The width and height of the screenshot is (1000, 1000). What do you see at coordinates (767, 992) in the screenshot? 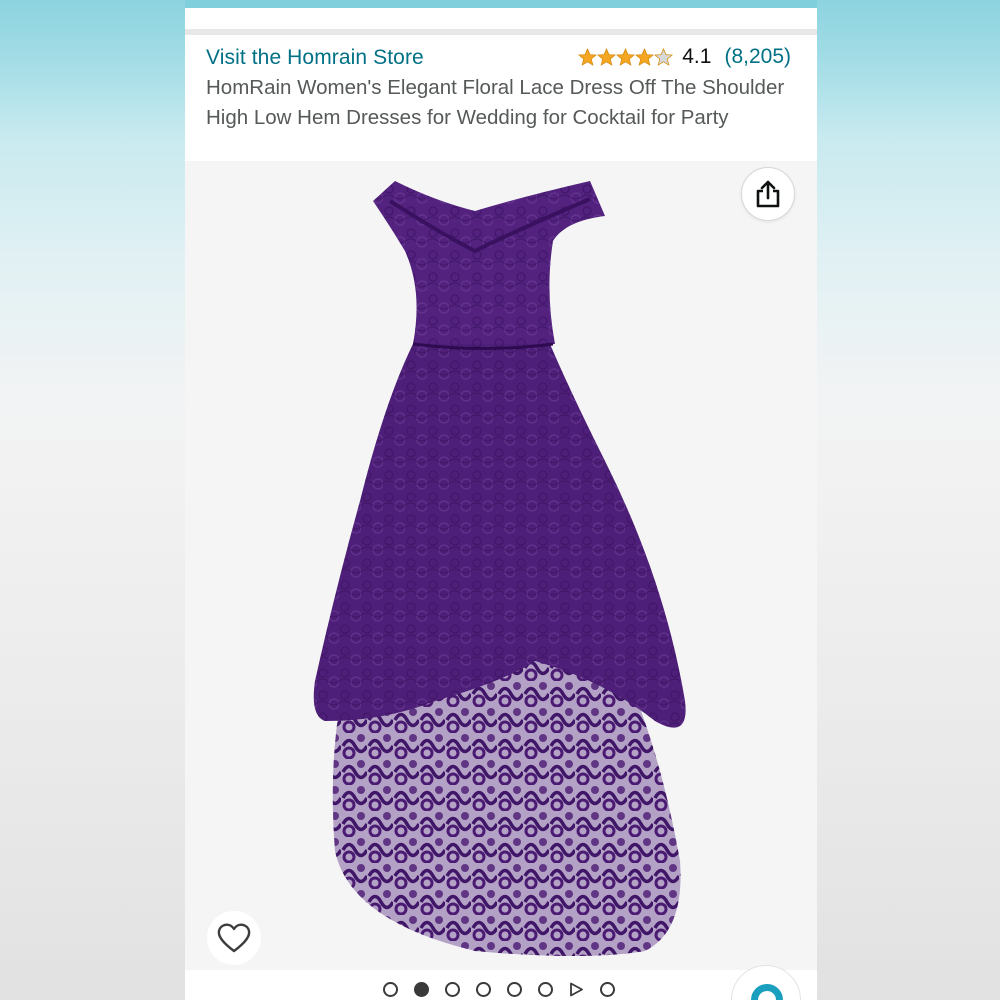
I see `assistant-icon` at bounding box center [767, 992].